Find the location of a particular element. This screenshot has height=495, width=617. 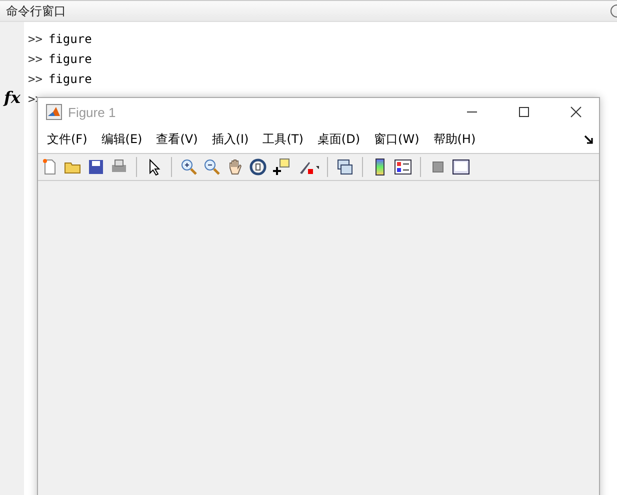

logo-icon is located at coordinates (54, 112).